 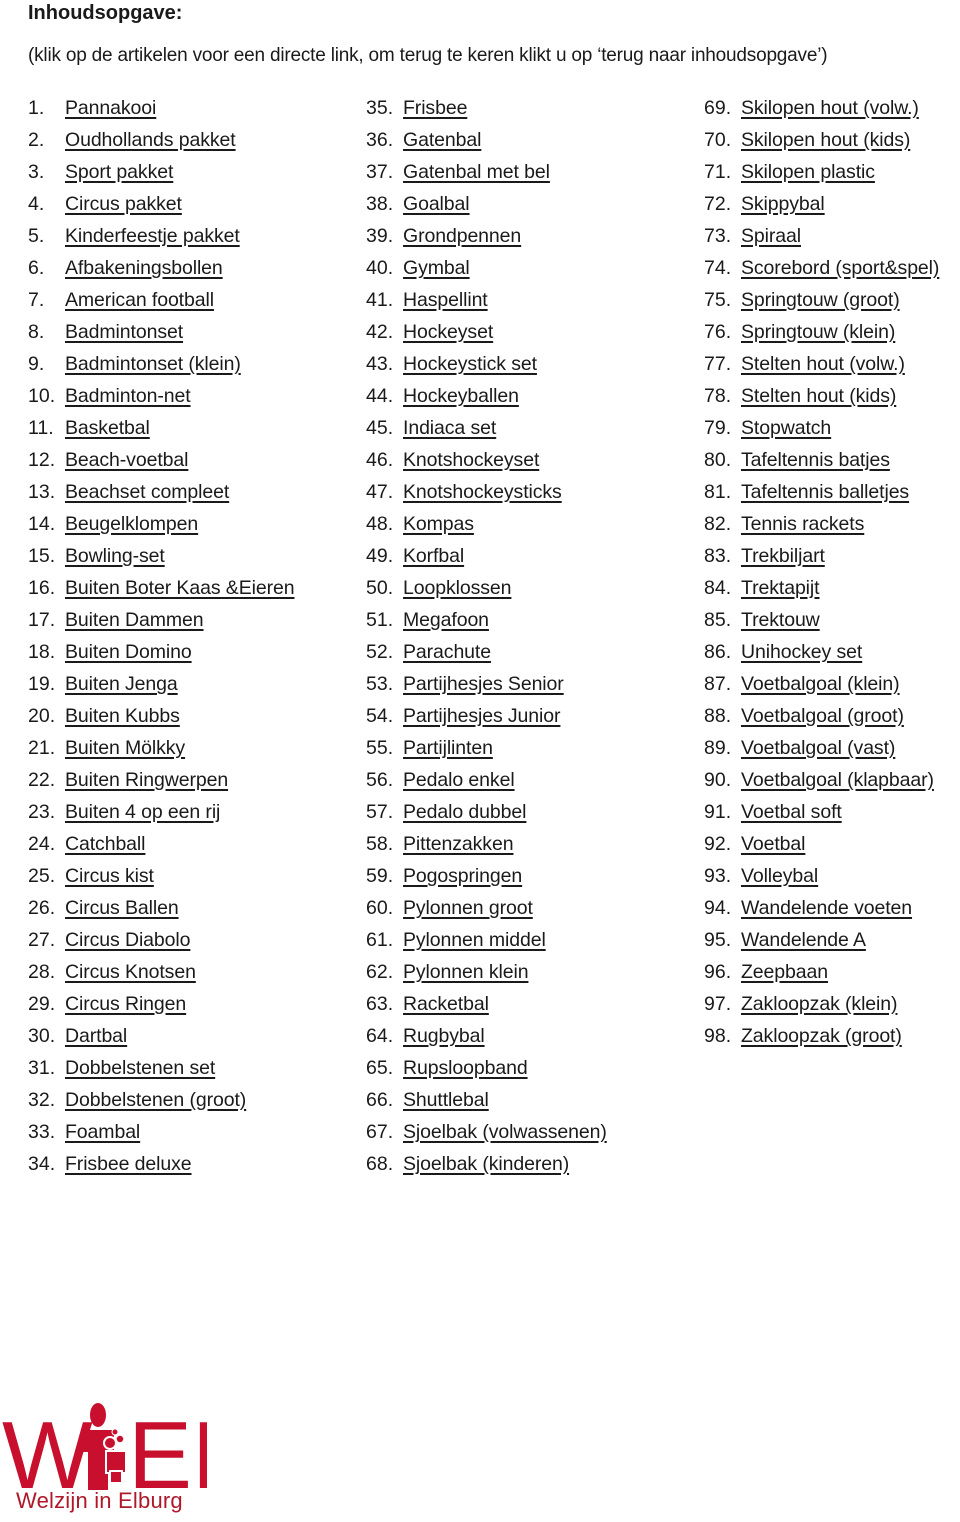 What do you see at coordinates (446, 1006) in the screenshot?
I see `toc-item-link: Racketbal` at bounding box center [446, 1006].